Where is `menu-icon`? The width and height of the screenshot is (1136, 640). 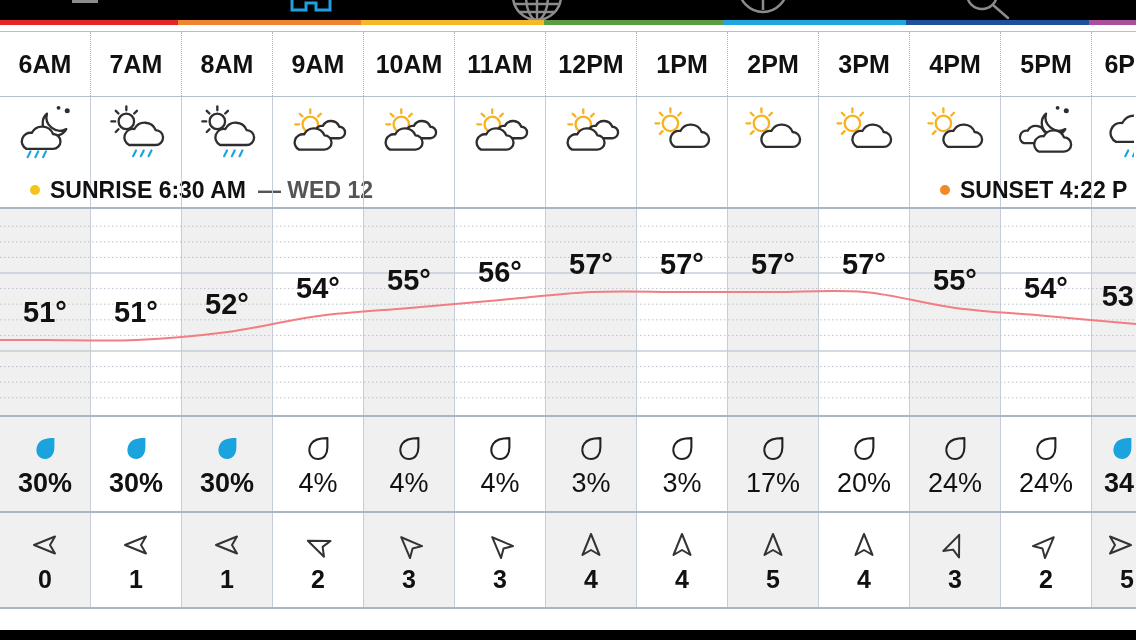
menu-icon is located at coordinates (85, 2).